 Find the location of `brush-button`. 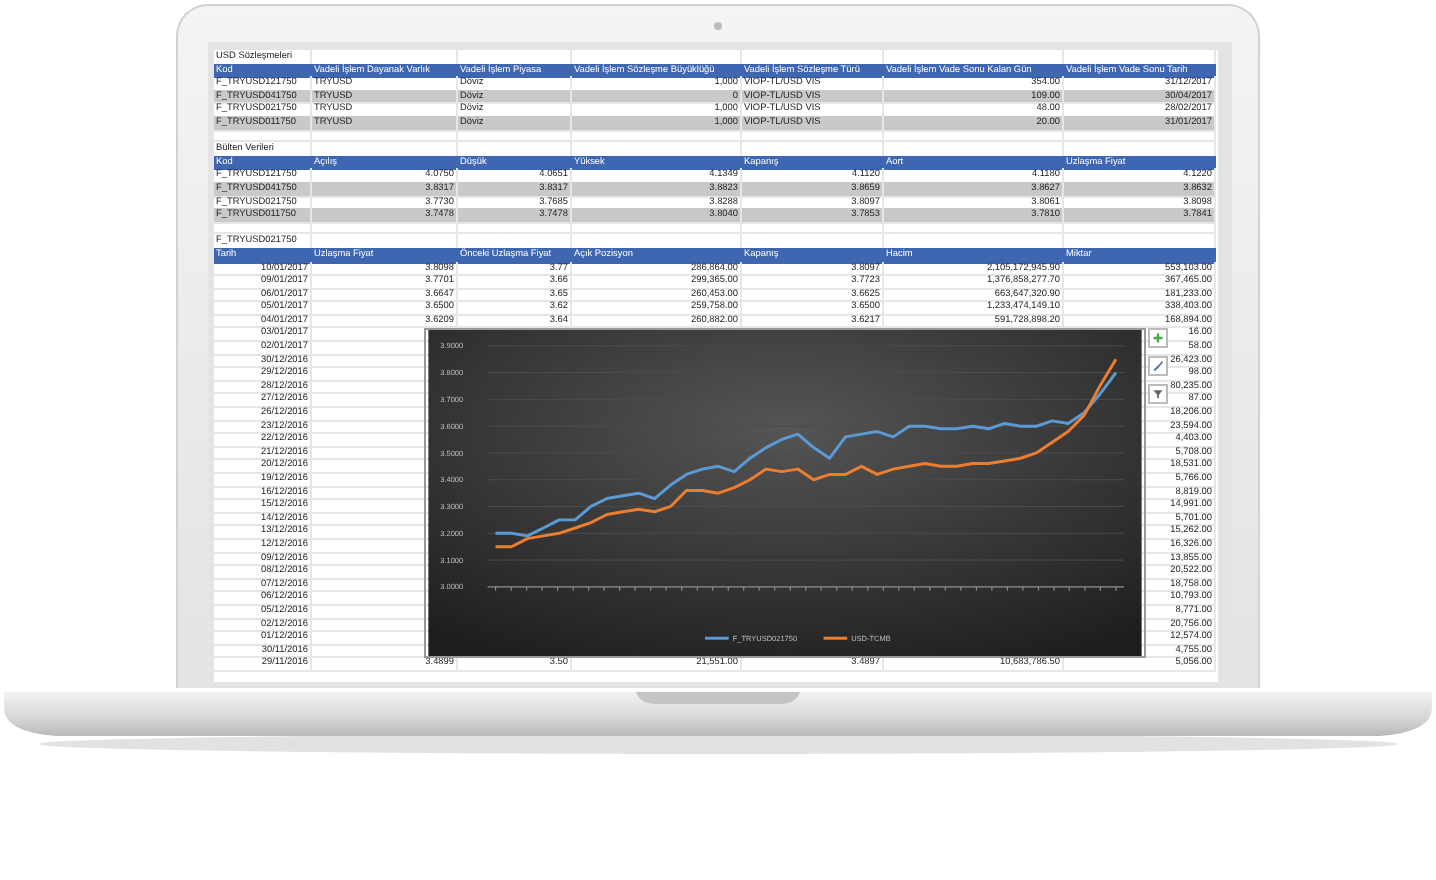

brush-button is located at coordinates (1158, 366).